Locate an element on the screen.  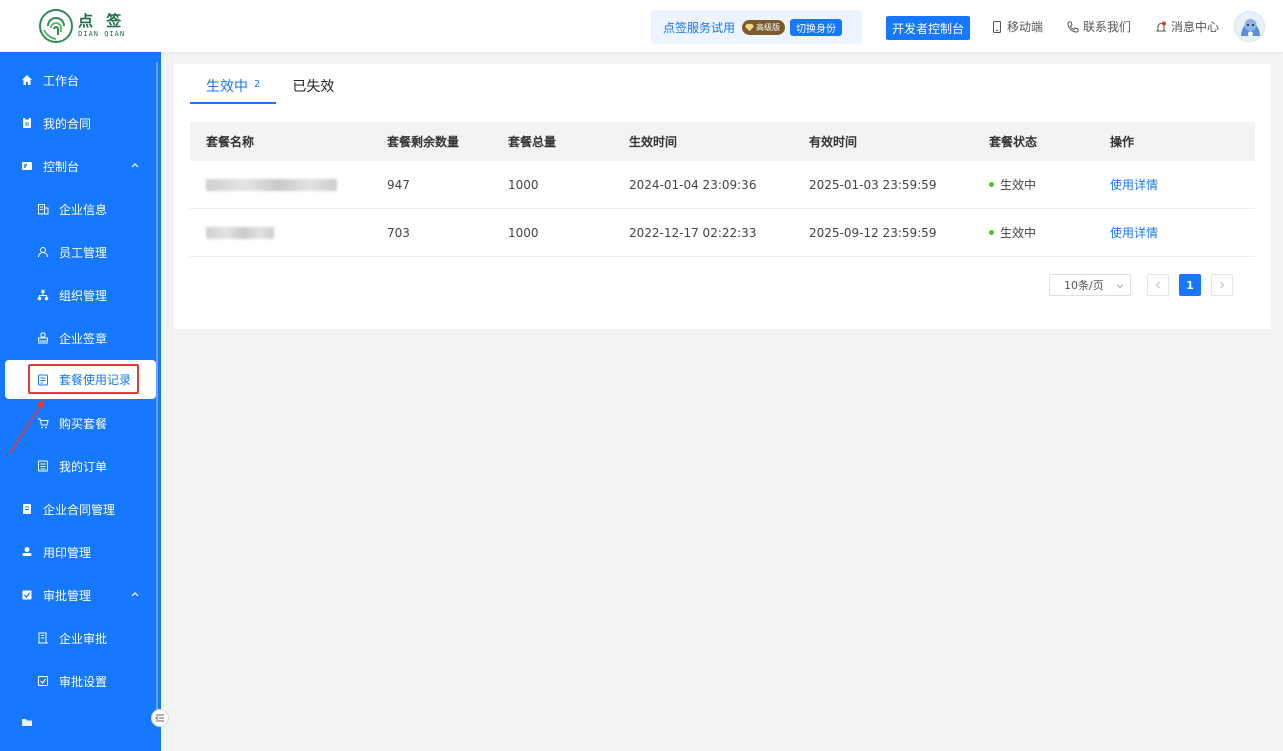
table-header: 套餐名称 套餐剩余数量 套餐总量 生效时间 有效时间 套餐状态 操作 is located at coordinates (722, 141).